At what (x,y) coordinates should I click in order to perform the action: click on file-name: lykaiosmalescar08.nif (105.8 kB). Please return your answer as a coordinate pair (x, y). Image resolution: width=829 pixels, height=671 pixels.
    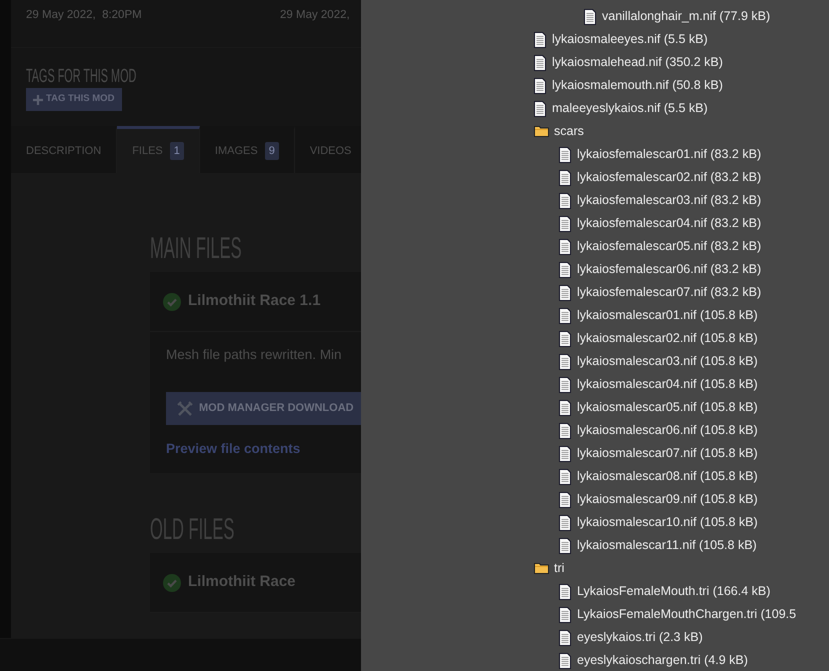
    Looking at the image, I should click on (667, 476).